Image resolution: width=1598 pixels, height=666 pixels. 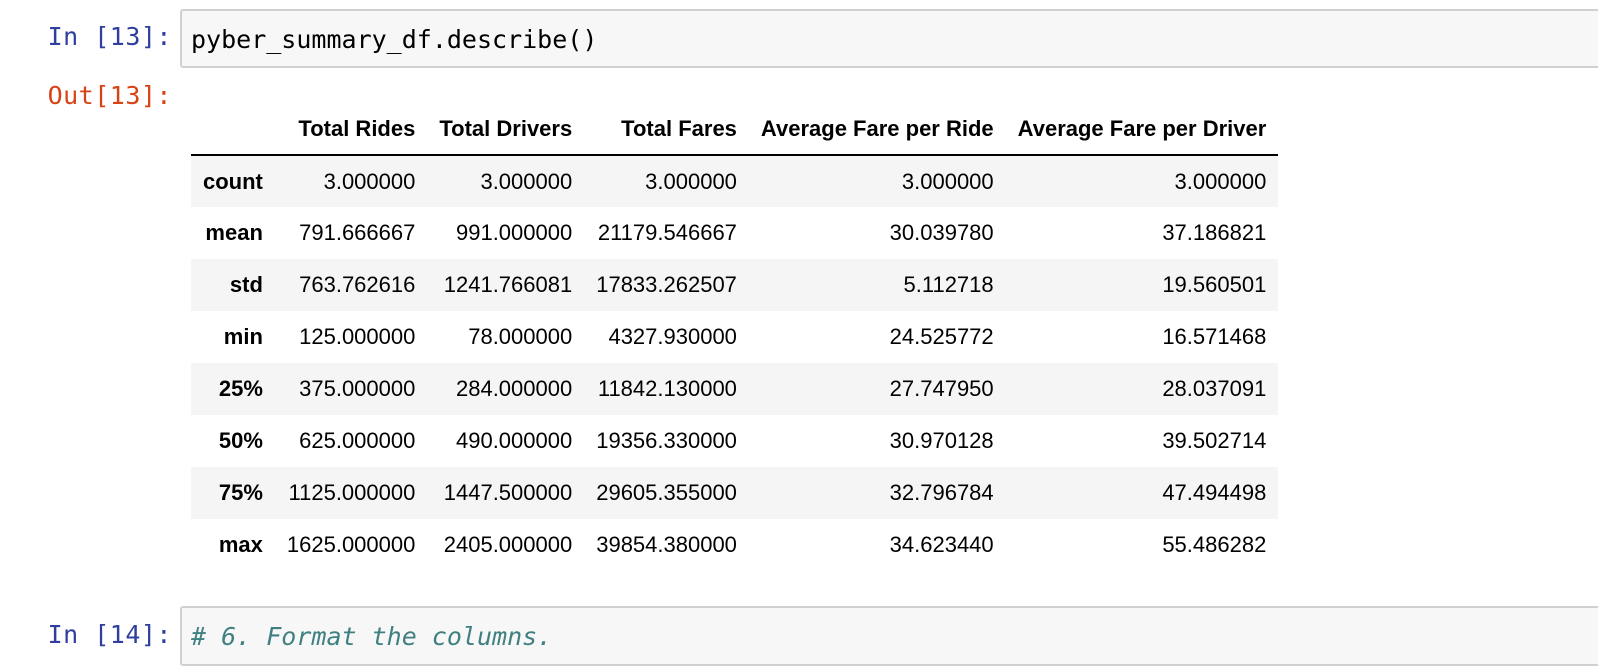 What do you see at coordinates (941, 492) in the screenshot?
I see `table-cell: 32.796784` at bounding box center [941, 492].